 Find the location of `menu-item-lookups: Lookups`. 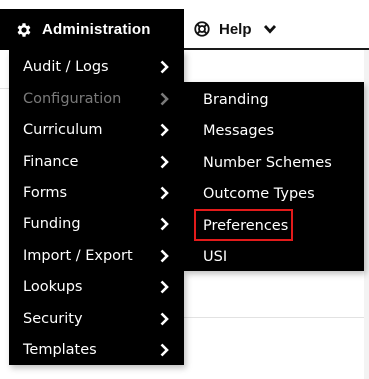

menu-item-lookups: Lookups is located at coordinates (96, 287).